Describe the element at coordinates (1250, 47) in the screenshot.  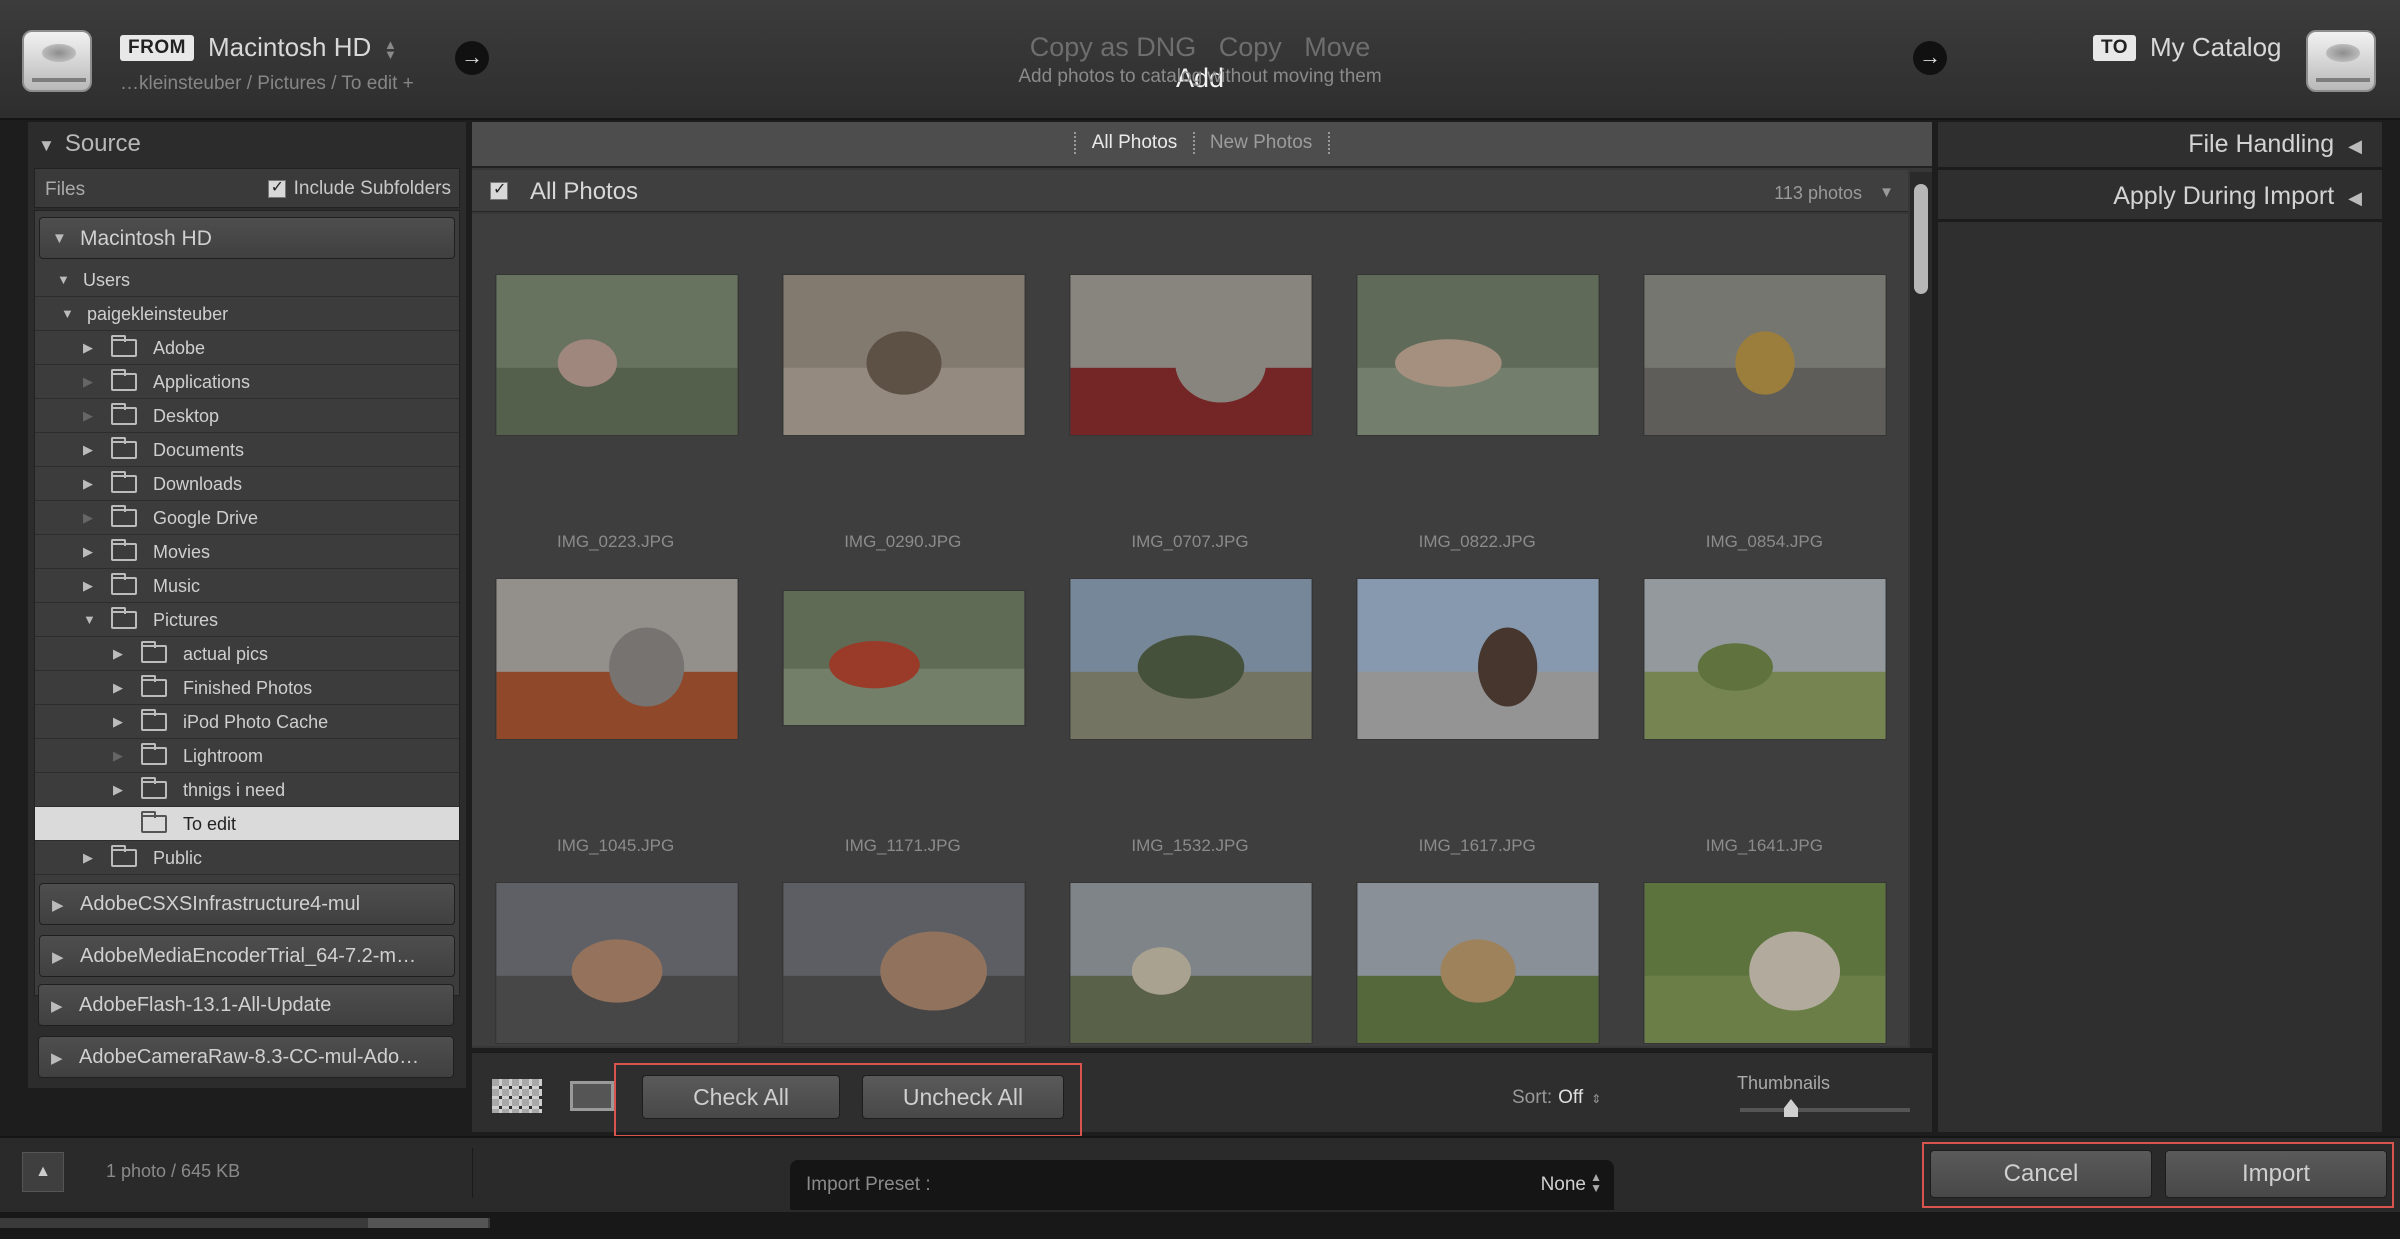
I see `mode-copy: Copy` at that location.